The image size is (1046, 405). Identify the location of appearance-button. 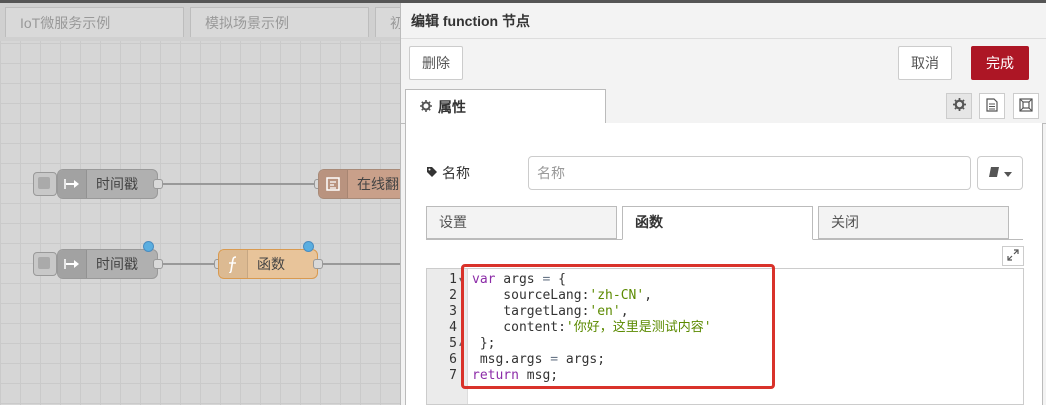
(1026, 106).